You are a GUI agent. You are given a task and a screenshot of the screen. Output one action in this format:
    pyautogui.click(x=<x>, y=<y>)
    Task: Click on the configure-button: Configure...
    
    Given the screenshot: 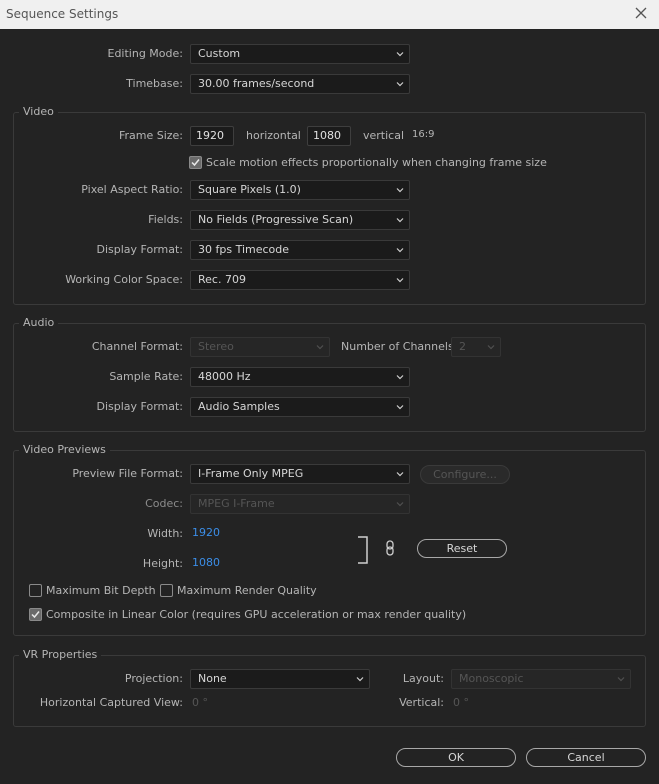 What is the action you would take?
    pyautogui.click(x=465, y=474)
    